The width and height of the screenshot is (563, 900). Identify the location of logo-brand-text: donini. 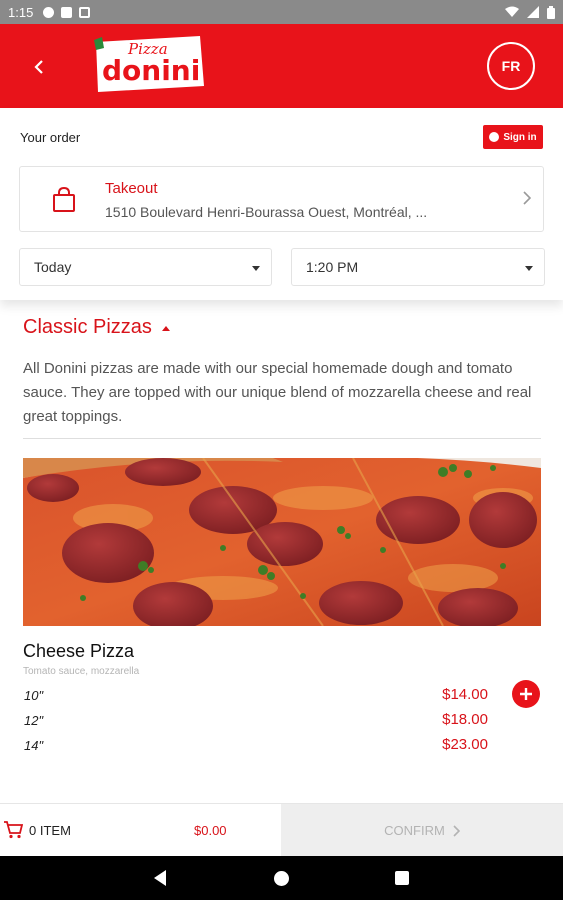
(151, 70).